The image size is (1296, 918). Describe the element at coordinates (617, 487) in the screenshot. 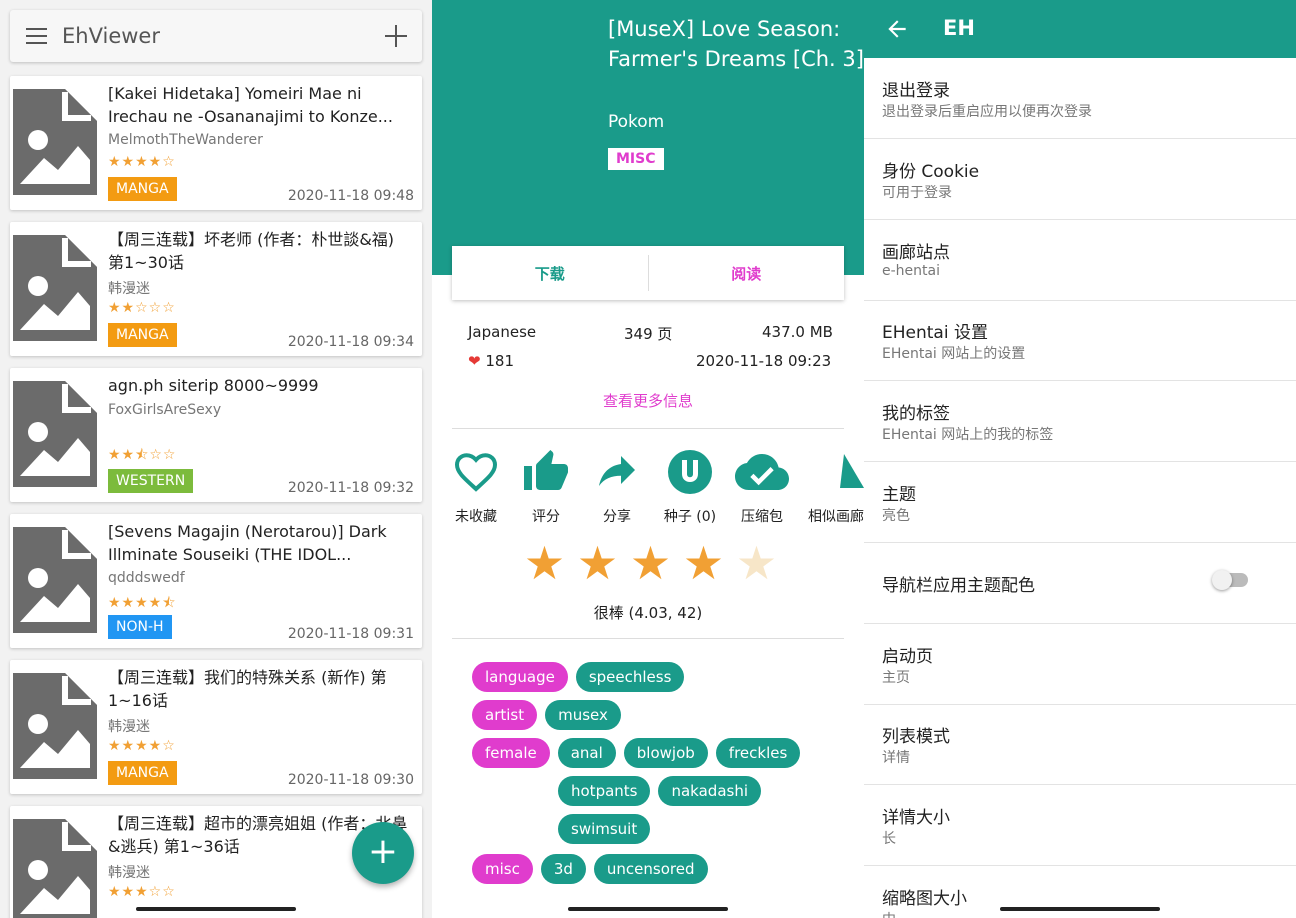

I see `share-action: 分享` at that location.